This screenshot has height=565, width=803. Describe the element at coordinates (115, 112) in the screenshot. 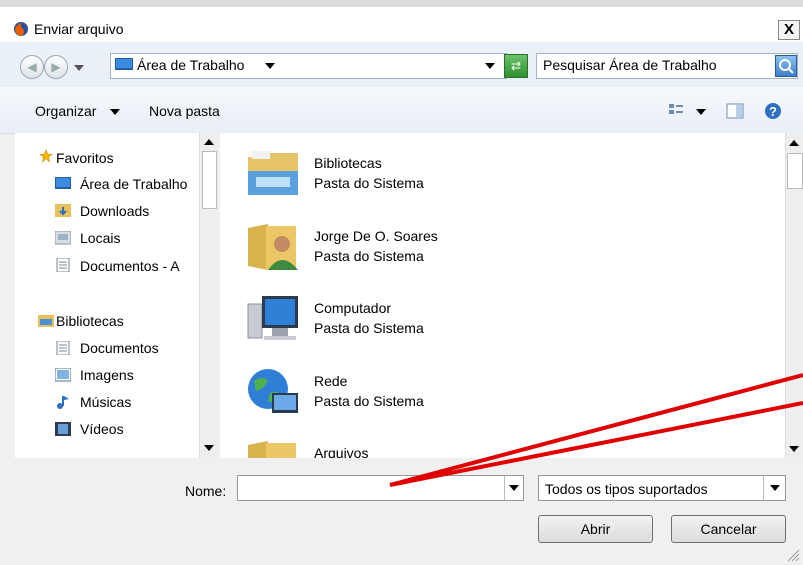

I see `organize-chevron-icon` at that location.